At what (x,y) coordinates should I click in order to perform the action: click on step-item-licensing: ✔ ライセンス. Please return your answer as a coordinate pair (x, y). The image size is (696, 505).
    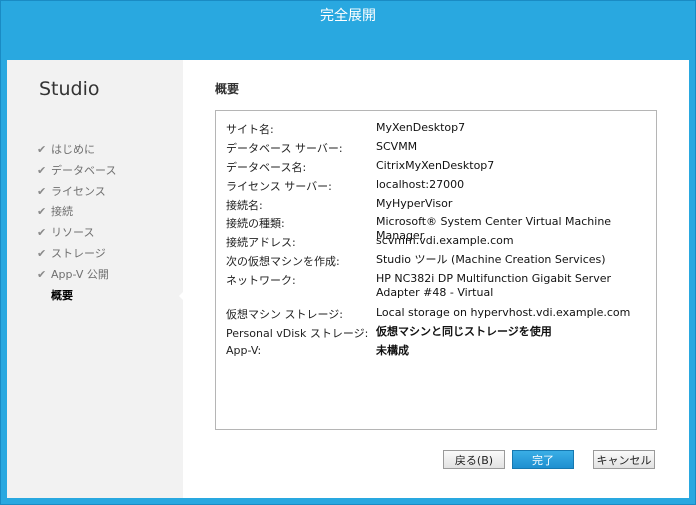
    Looking at the image, I should click on (76, 192).